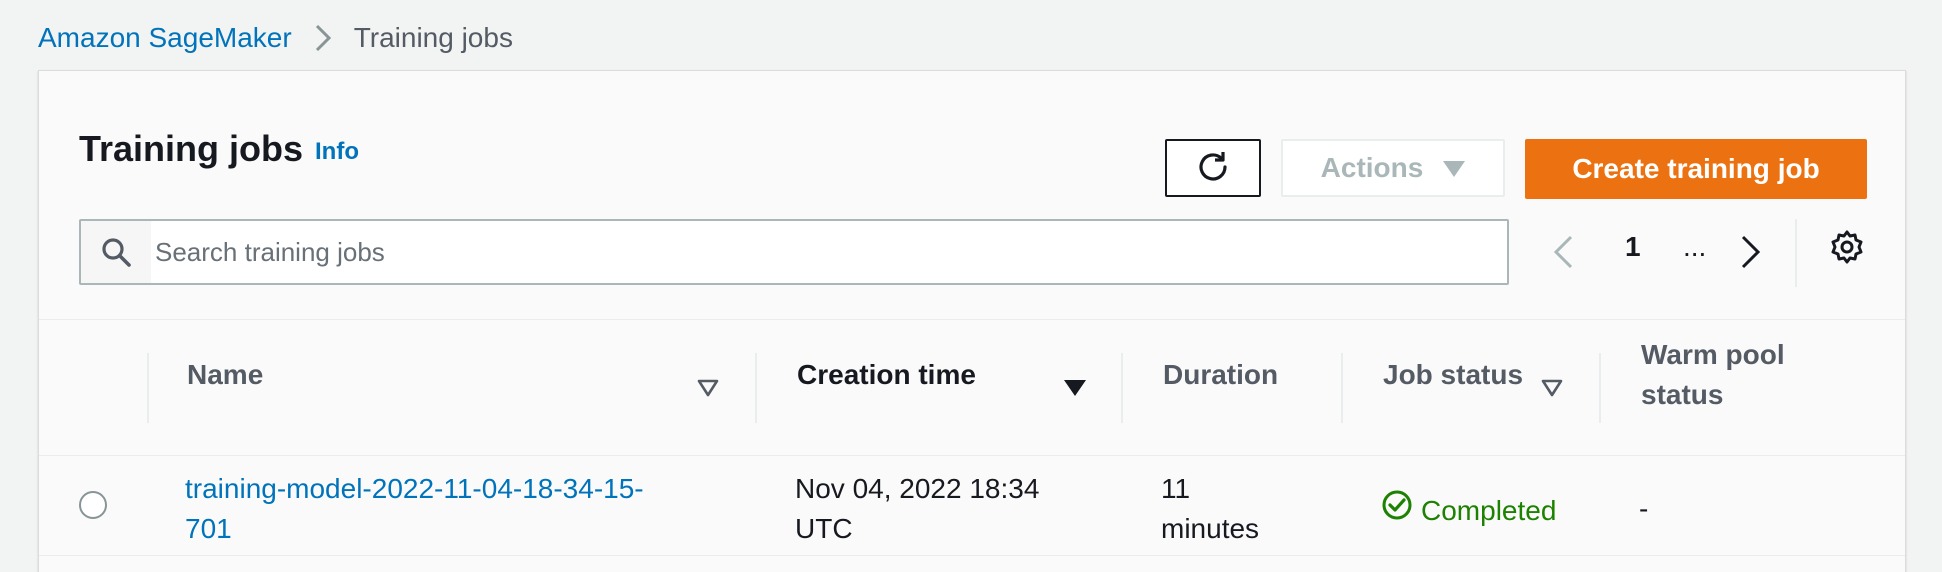 Image resolution: width=1942 pixels, height=572 pixels. I want to click on job-status-text: Completed, so click(1489, 510).